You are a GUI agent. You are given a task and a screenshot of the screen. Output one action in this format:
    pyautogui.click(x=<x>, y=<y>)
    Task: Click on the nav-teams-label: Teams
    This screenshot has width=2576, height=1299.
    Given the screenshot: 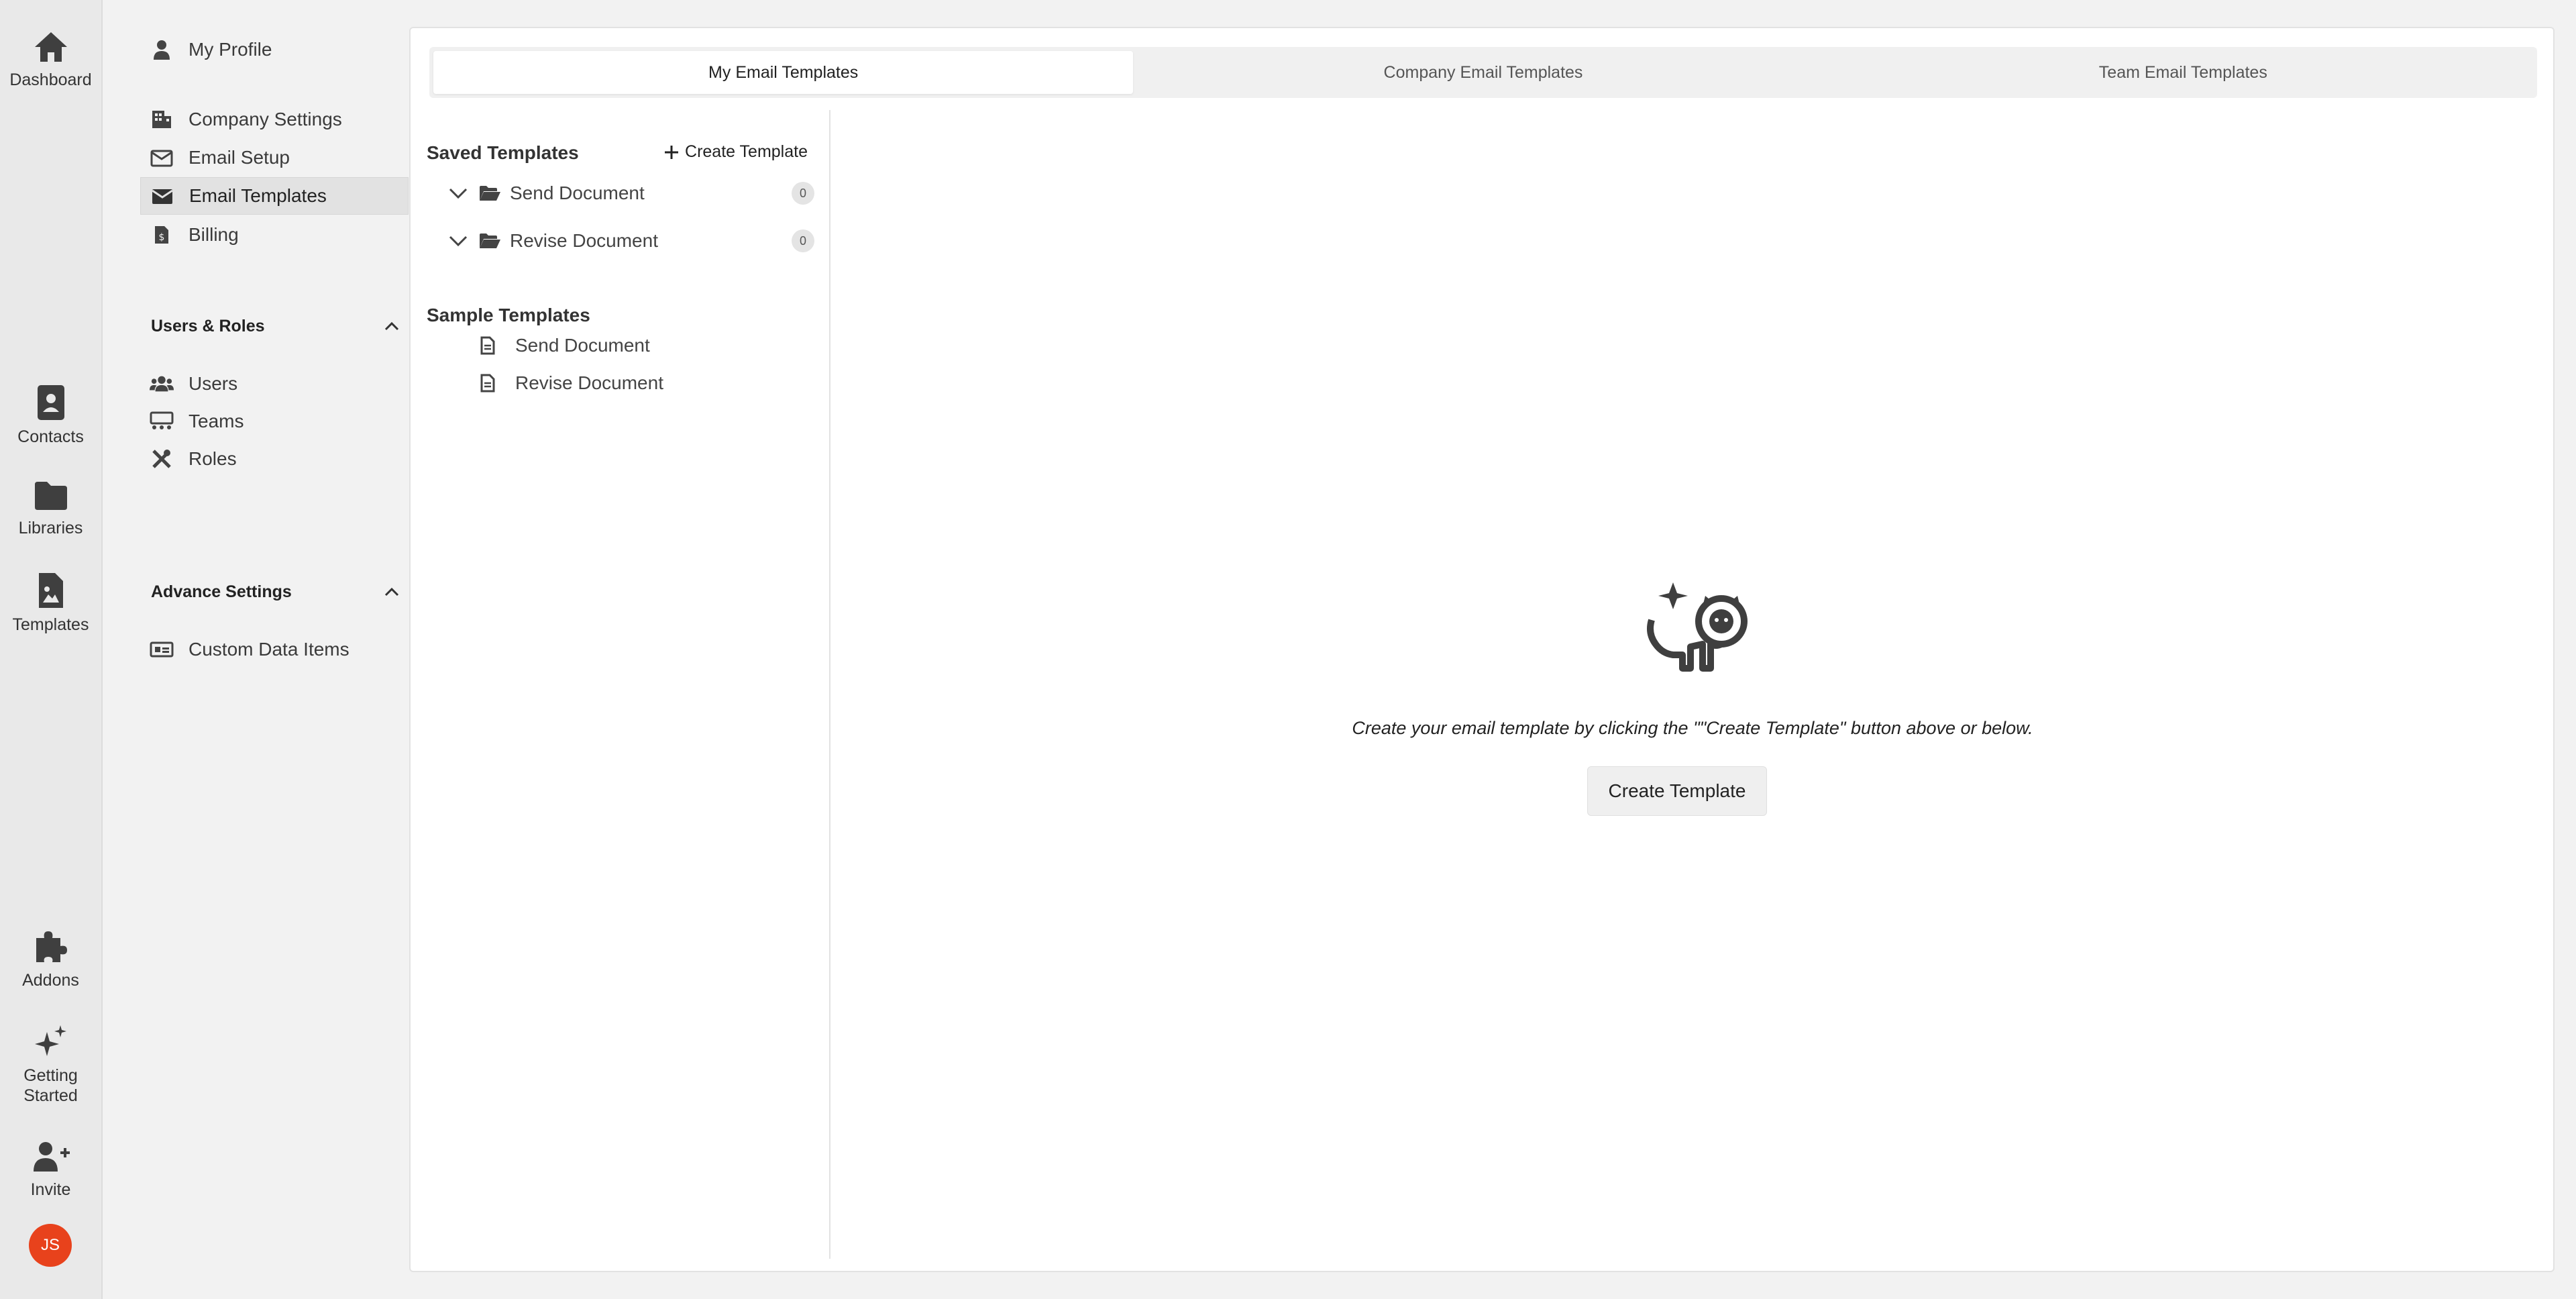 What is the action you would take?
    pyautogui.click(x=216, y=421)
    